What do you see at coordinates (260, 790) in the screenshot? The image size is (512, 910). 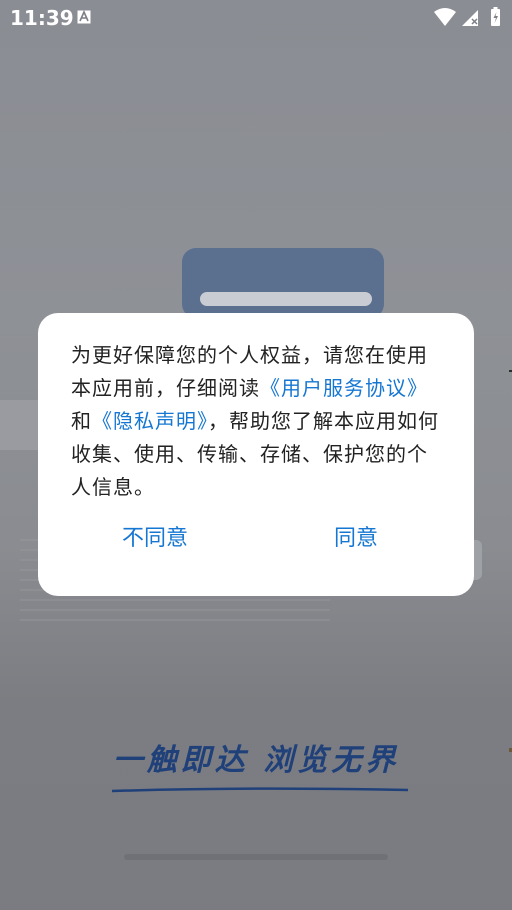 I see `slogan-underline` at bounding box center [260, 790].